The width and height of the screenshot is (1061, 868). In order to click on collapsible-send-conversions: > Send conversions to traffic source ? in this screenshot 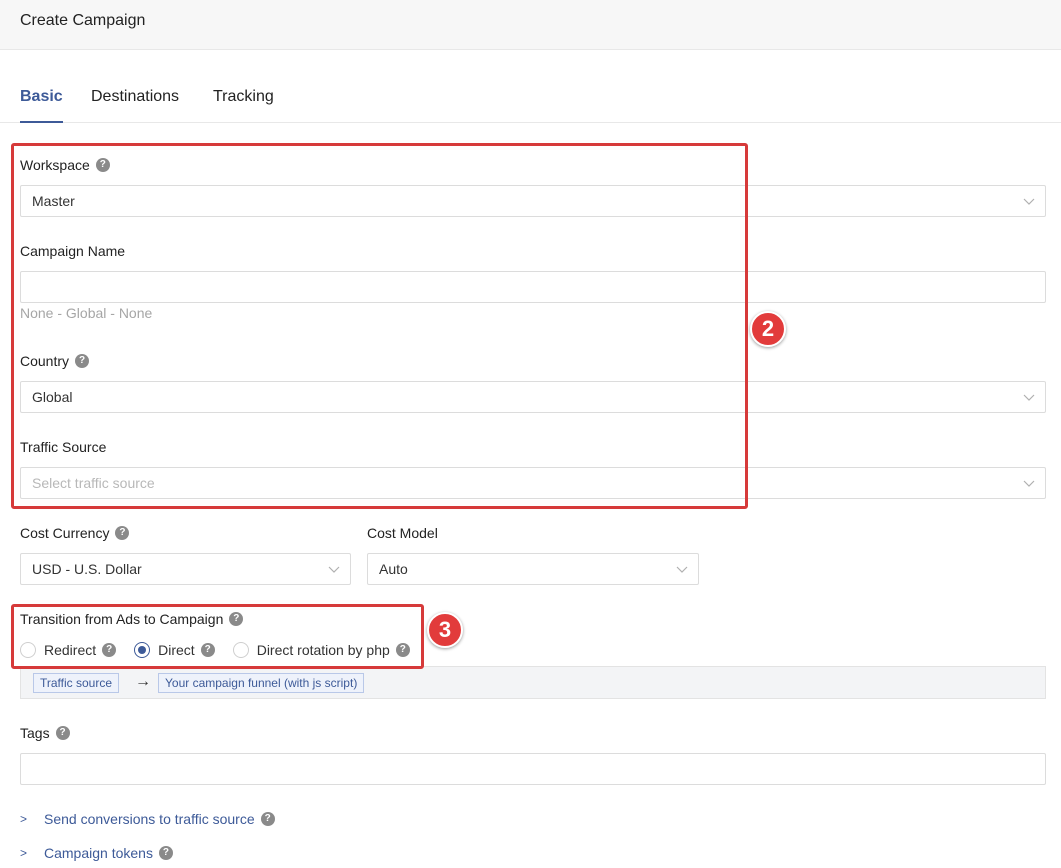, I will do `click(147, 819)`.